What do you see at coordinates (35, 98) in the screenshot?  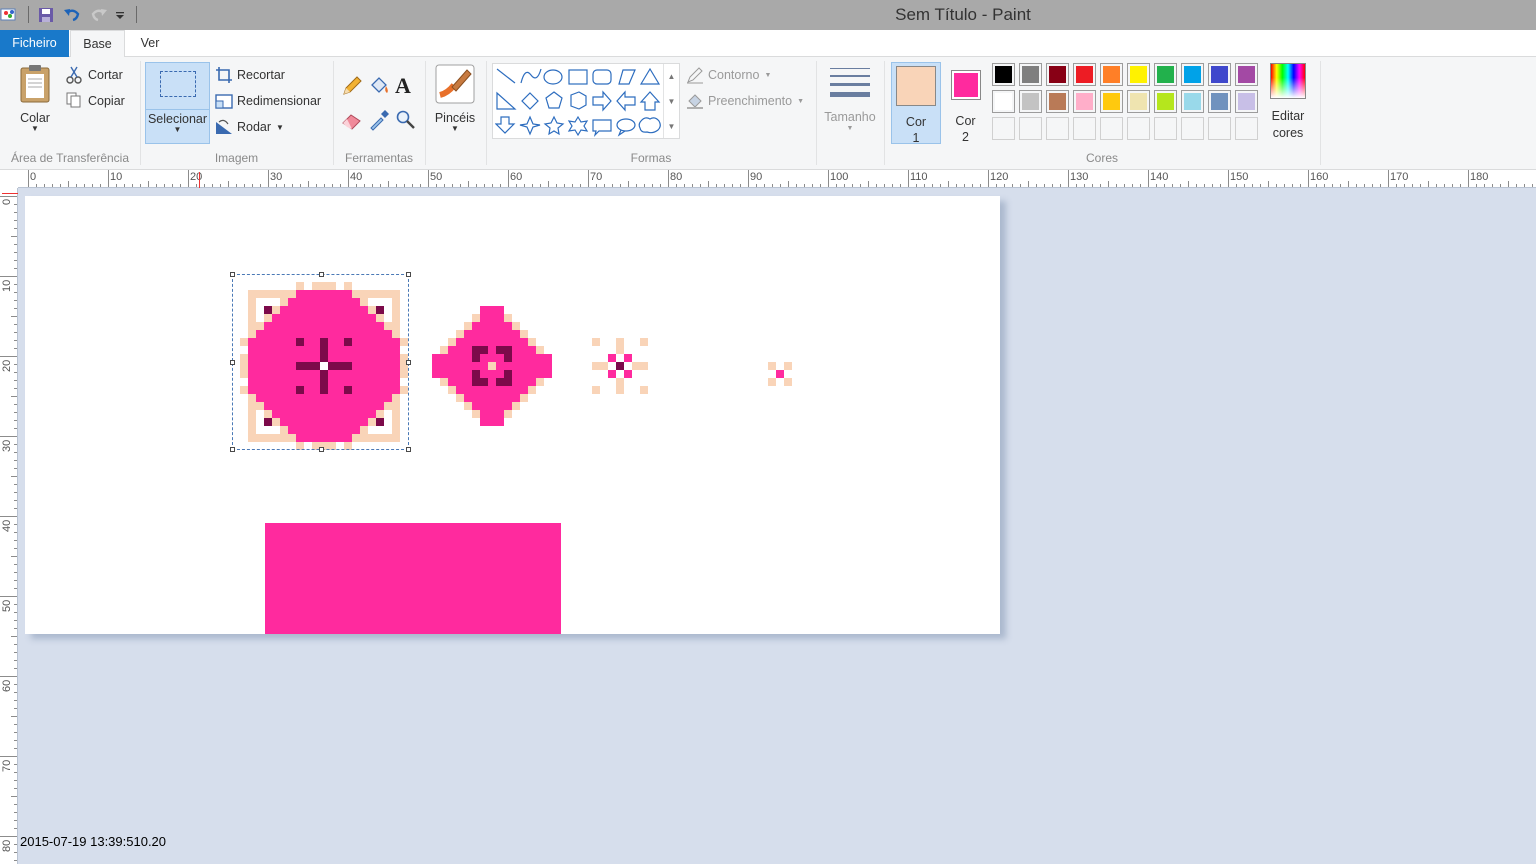 I see `paste-button: Colar ▼` at bounding box center [35, 98].